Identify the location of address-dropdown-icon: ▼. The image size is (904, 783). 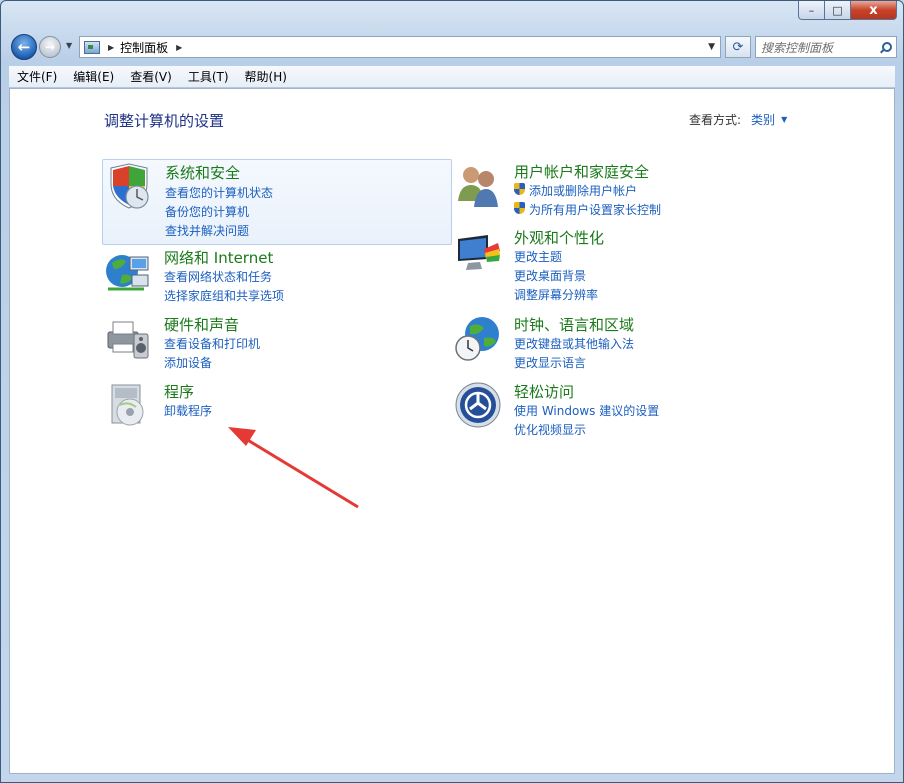
(711, 47).